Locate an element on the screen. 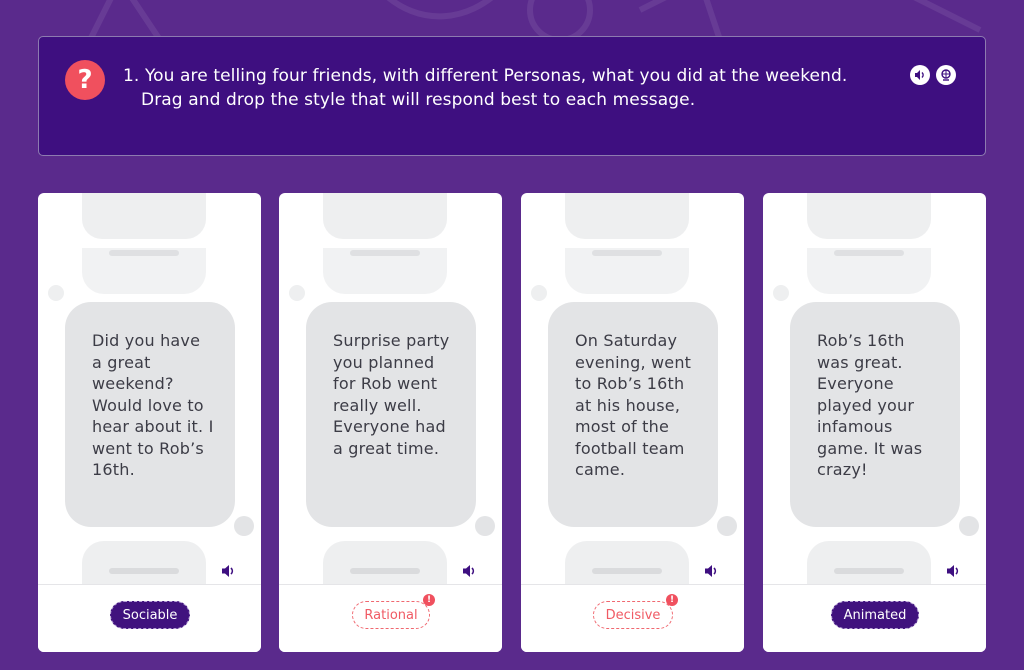  answer-chip: Animated is located at coordinates (875, 615).